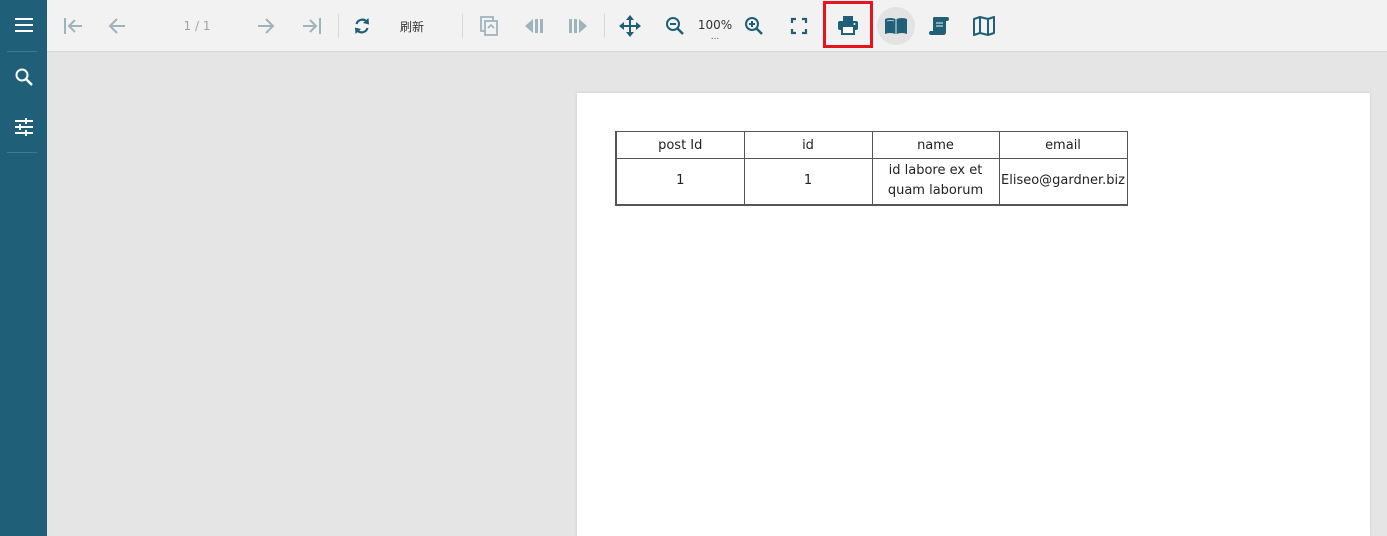 Image resolution: width=1387 pixels, height=536 pixels. Describe the element at coordinates (1063, 182) in the screenshot. I see `cell-email: Eliseo@gardner.biz` at that location.